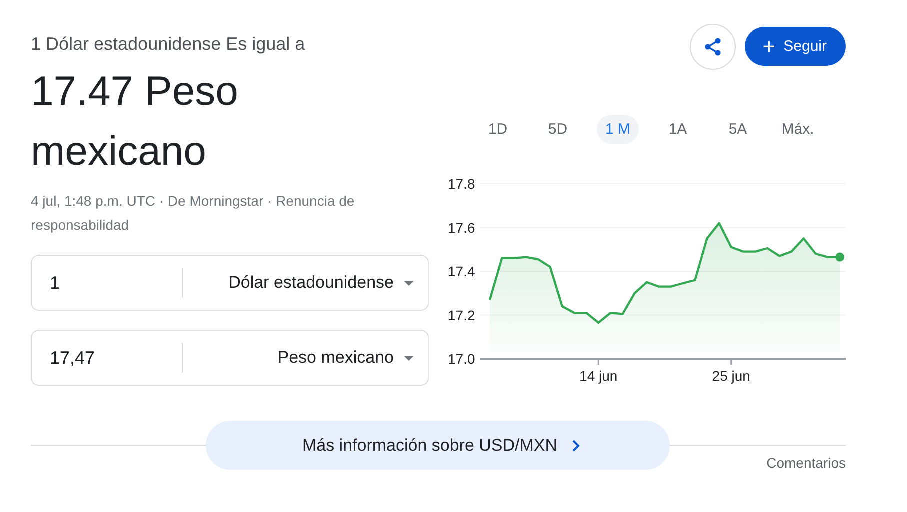 This screenshot has width=907, height=512. What do you see at coordinates (193, 213) in the screenshot?
I see `source-note: 4 jul, 1:48 p.m. UTC · De Morningstar · Renuncia de responsabilidad` at bounding box center [193, 213].